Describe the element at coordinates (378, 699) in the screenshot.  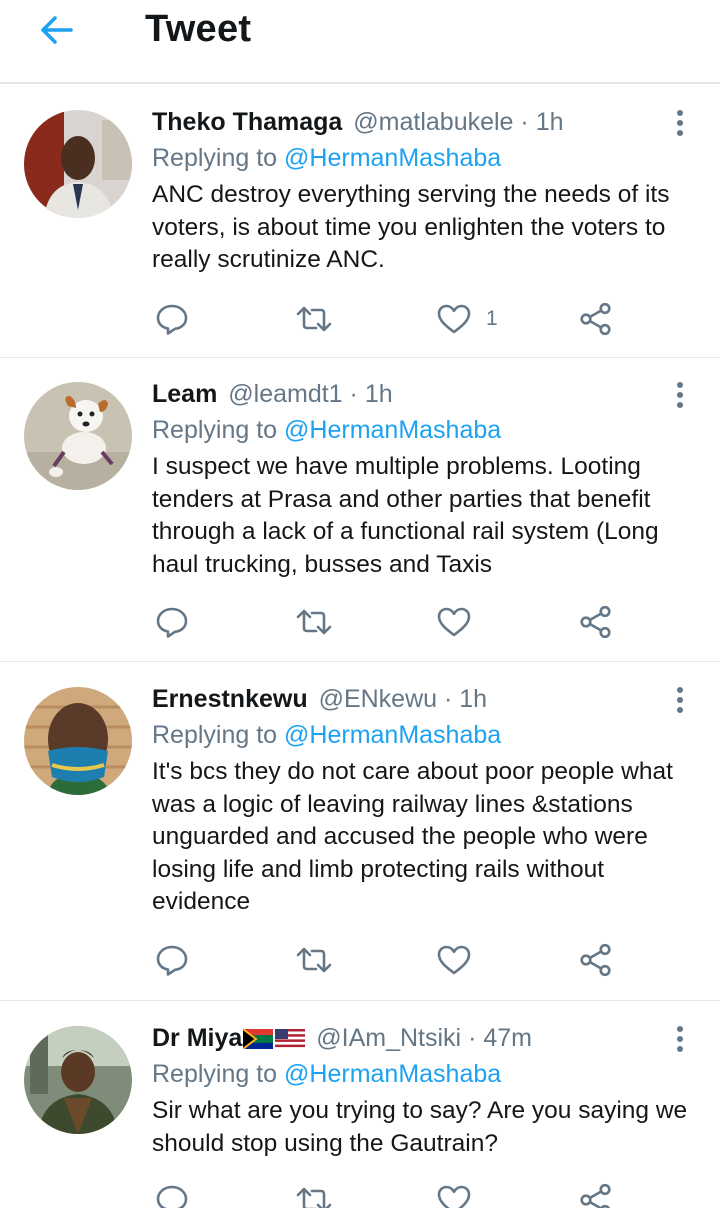
I see `author-handle: @ENkewu` at that location.